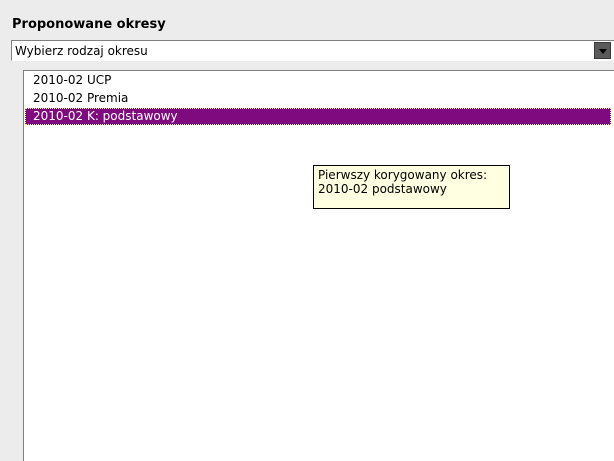  Describe the element at coordinates (602, 50) in the screenshot. I see `chevron-down-icon` at that location.